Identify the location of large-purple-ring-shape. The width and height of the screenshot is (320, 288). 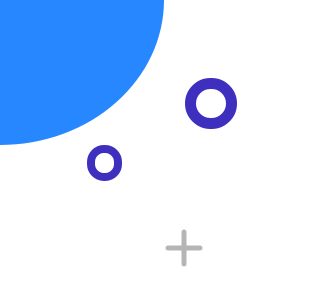
(211, 103).